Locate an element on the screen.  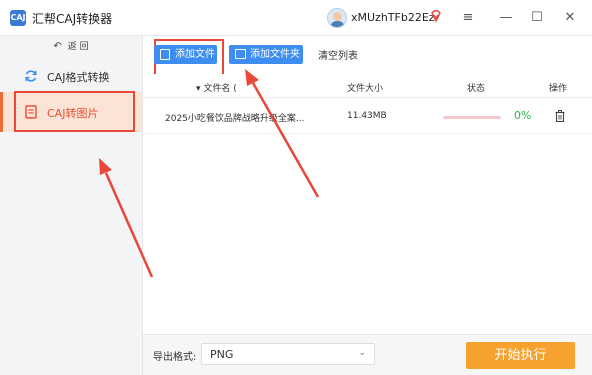
vip-diamond-icon is located at coordinates (436, 16).